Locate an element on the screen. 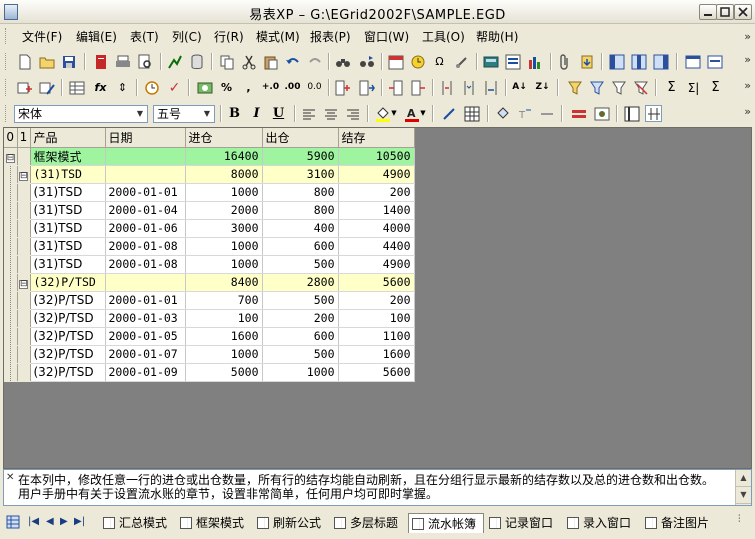  layout-1-icon is located at coordinates (616, 61).